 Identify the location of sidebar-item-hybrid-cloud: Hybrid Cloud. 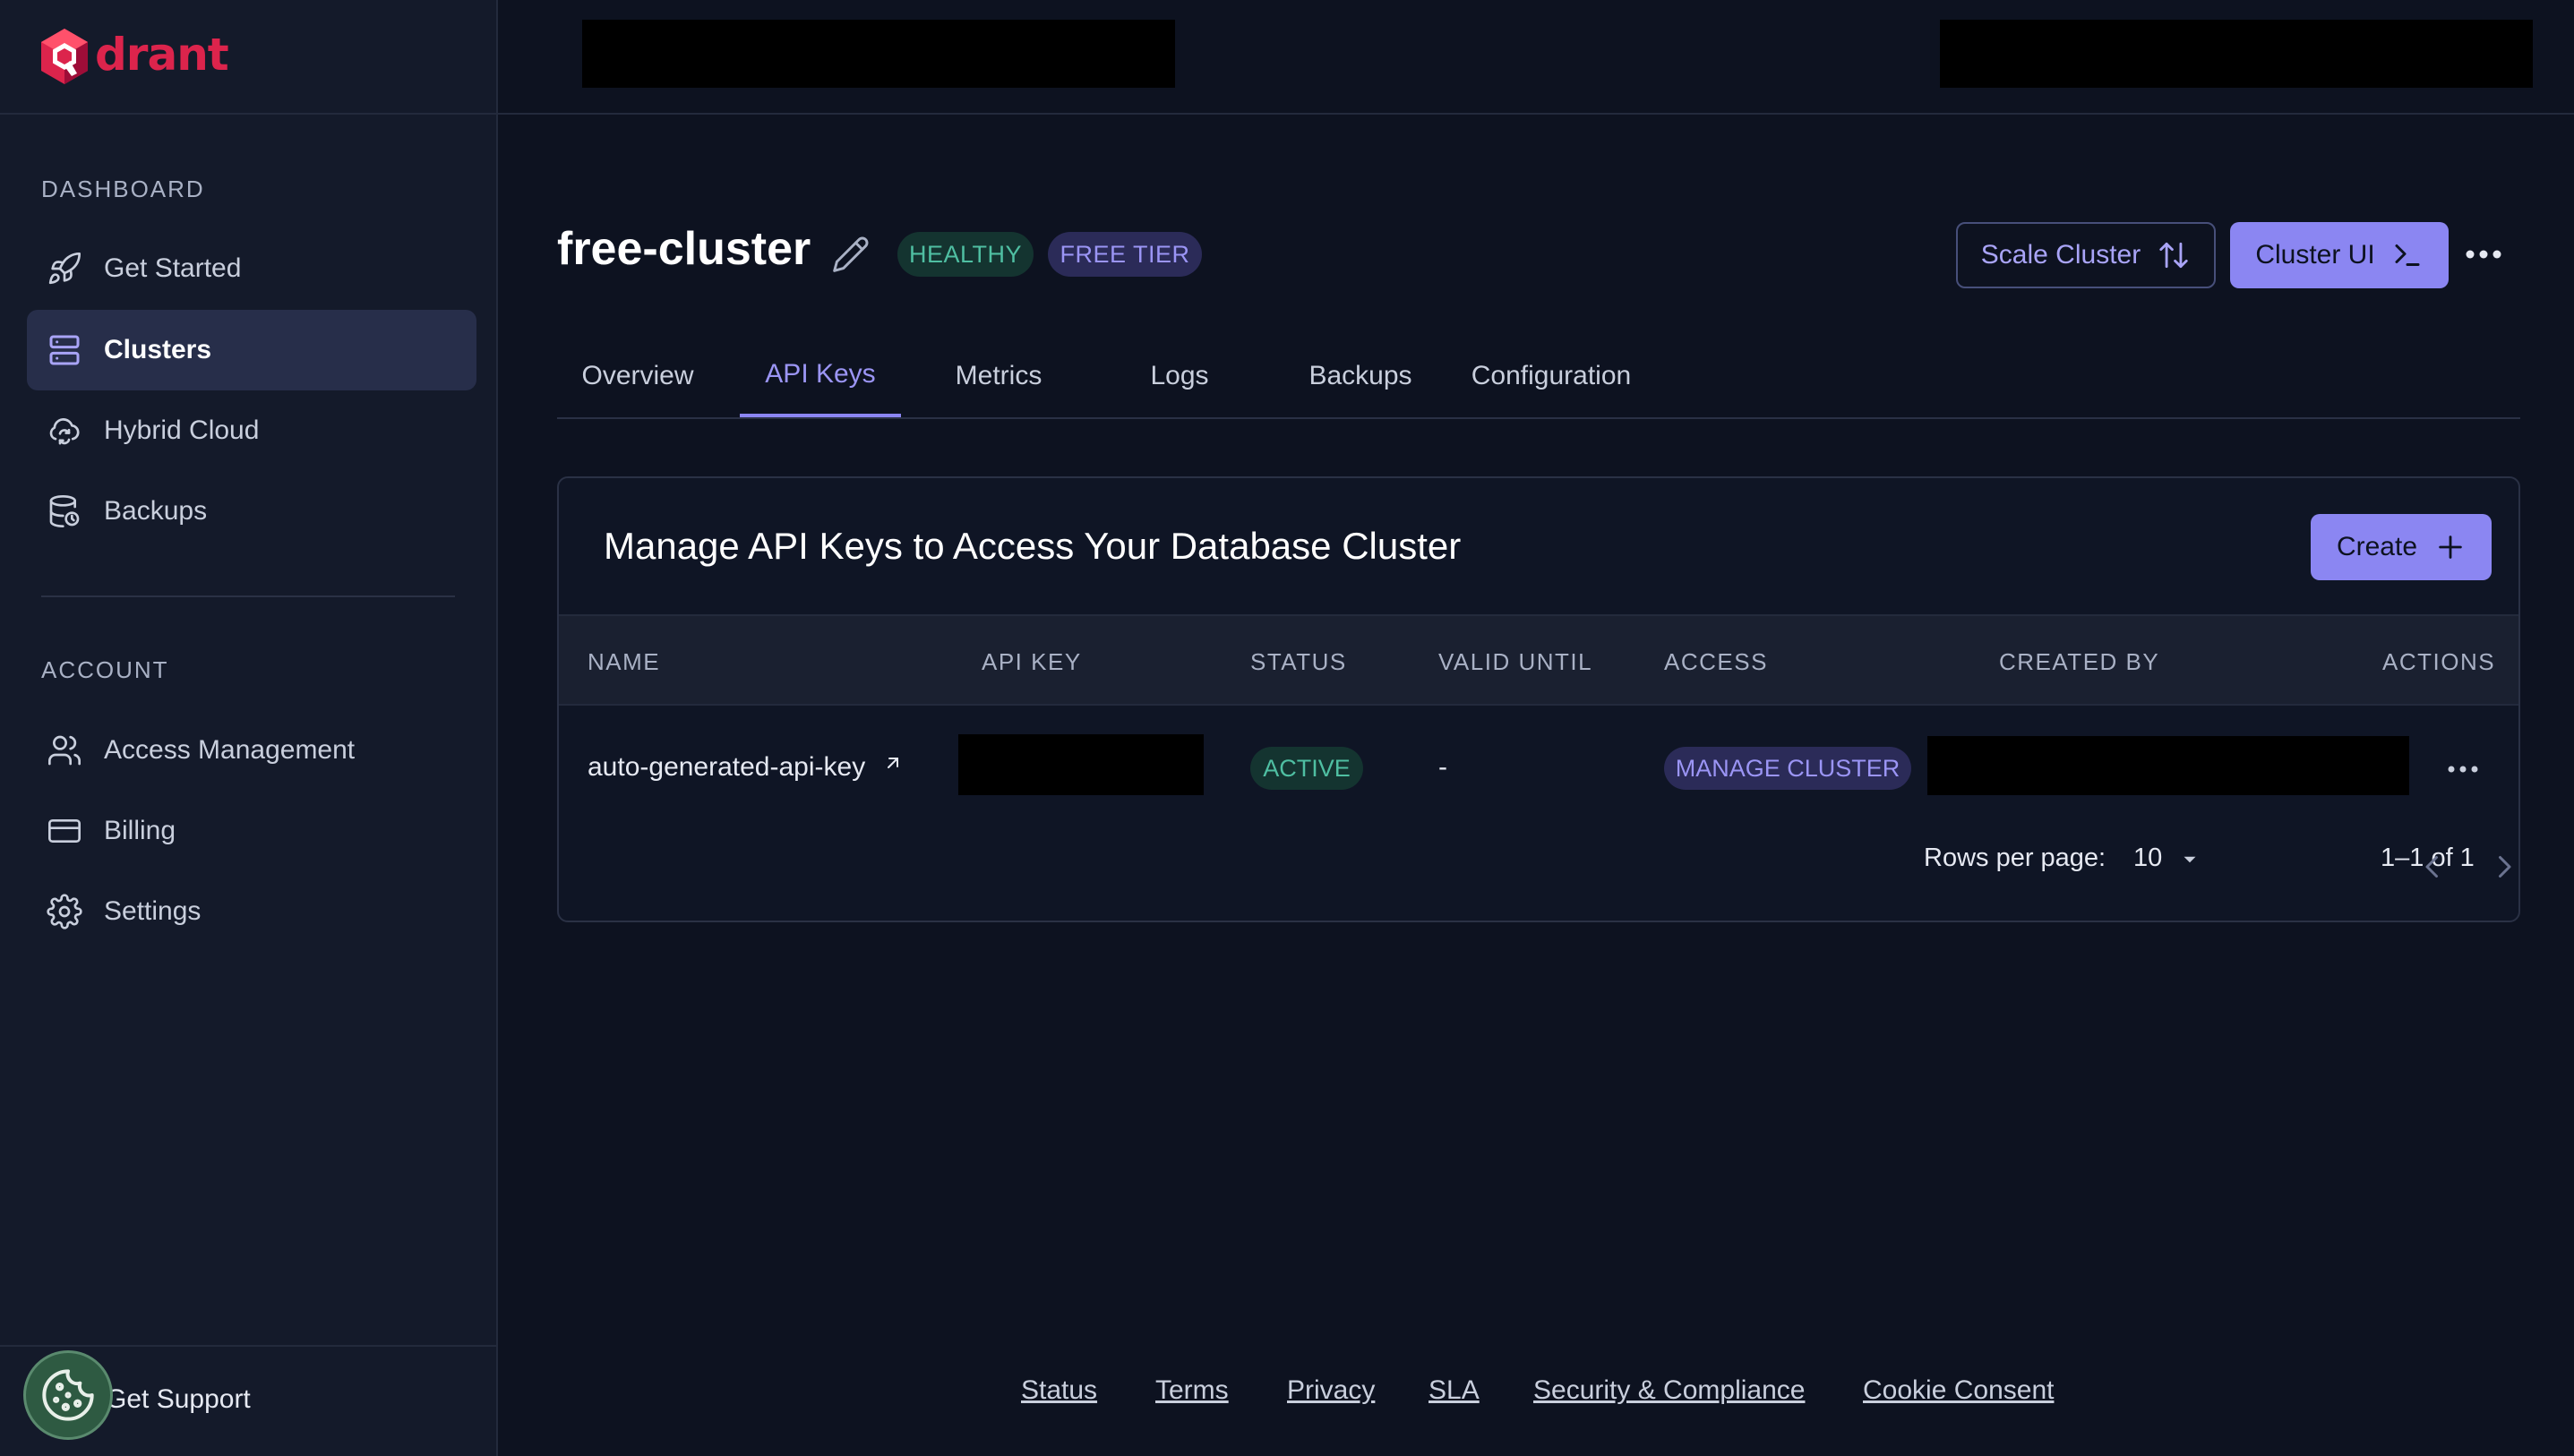
(251, 430).